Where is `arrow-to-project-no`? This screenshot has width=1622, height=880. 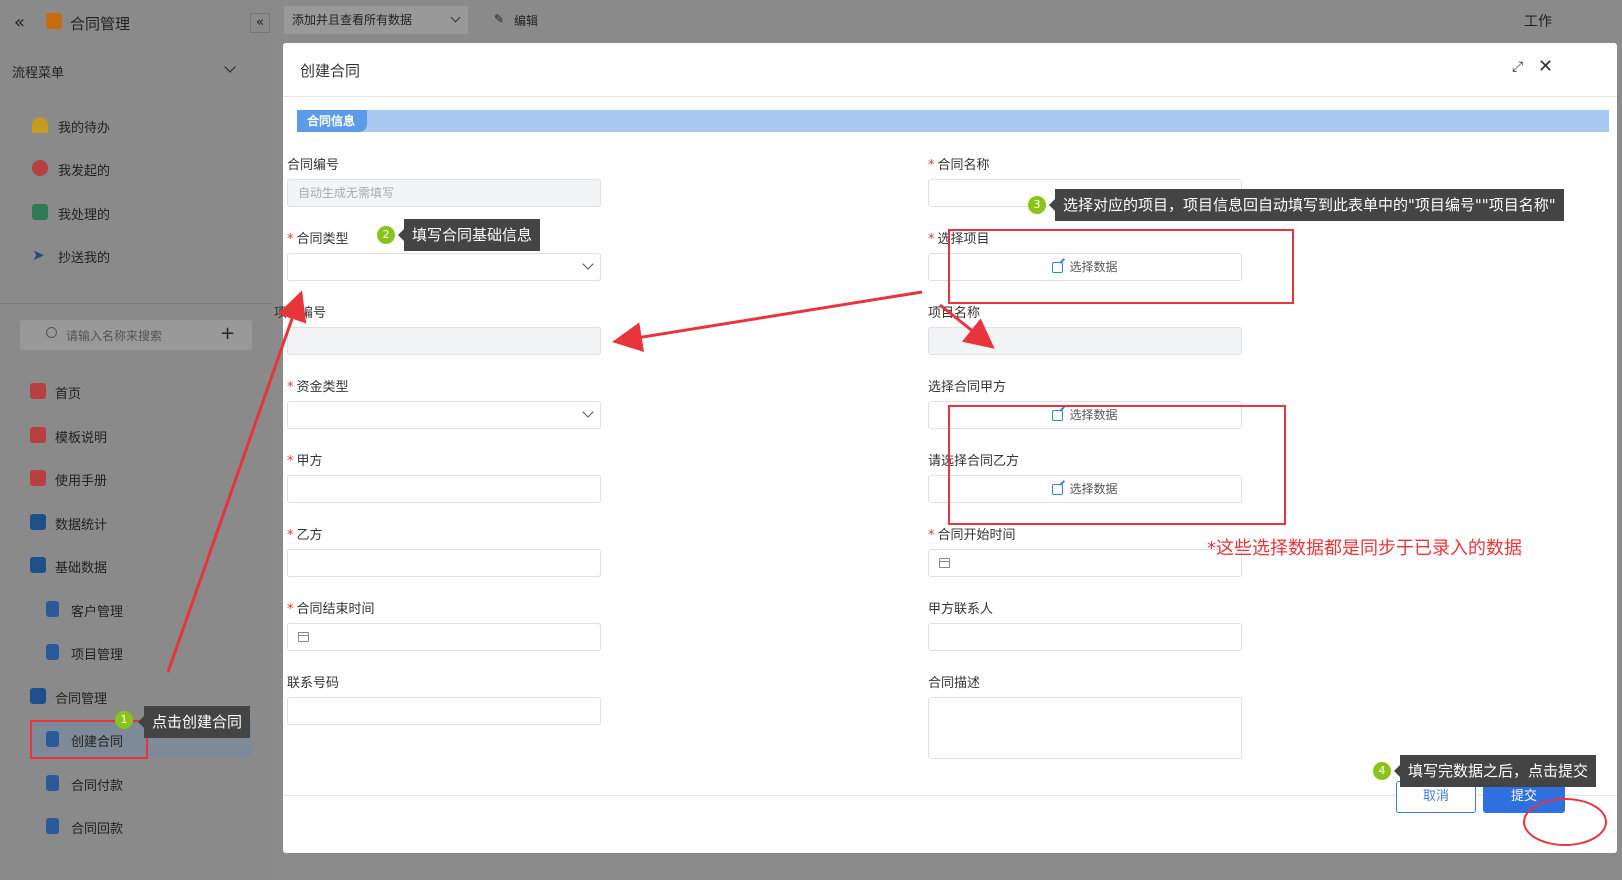
arrow-to-project-no is located at coordinates (767, 321).